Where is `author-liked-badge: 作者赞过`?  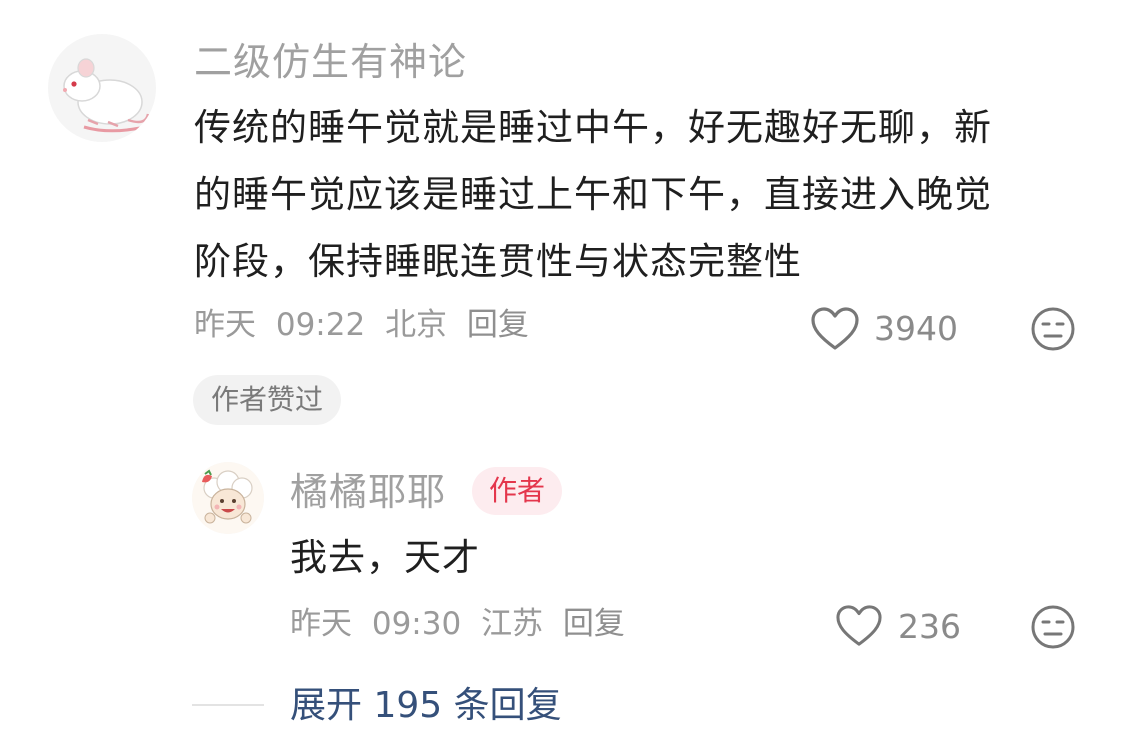 author-liked-badge: 作者赞过 is located at coordinates (267, 400).